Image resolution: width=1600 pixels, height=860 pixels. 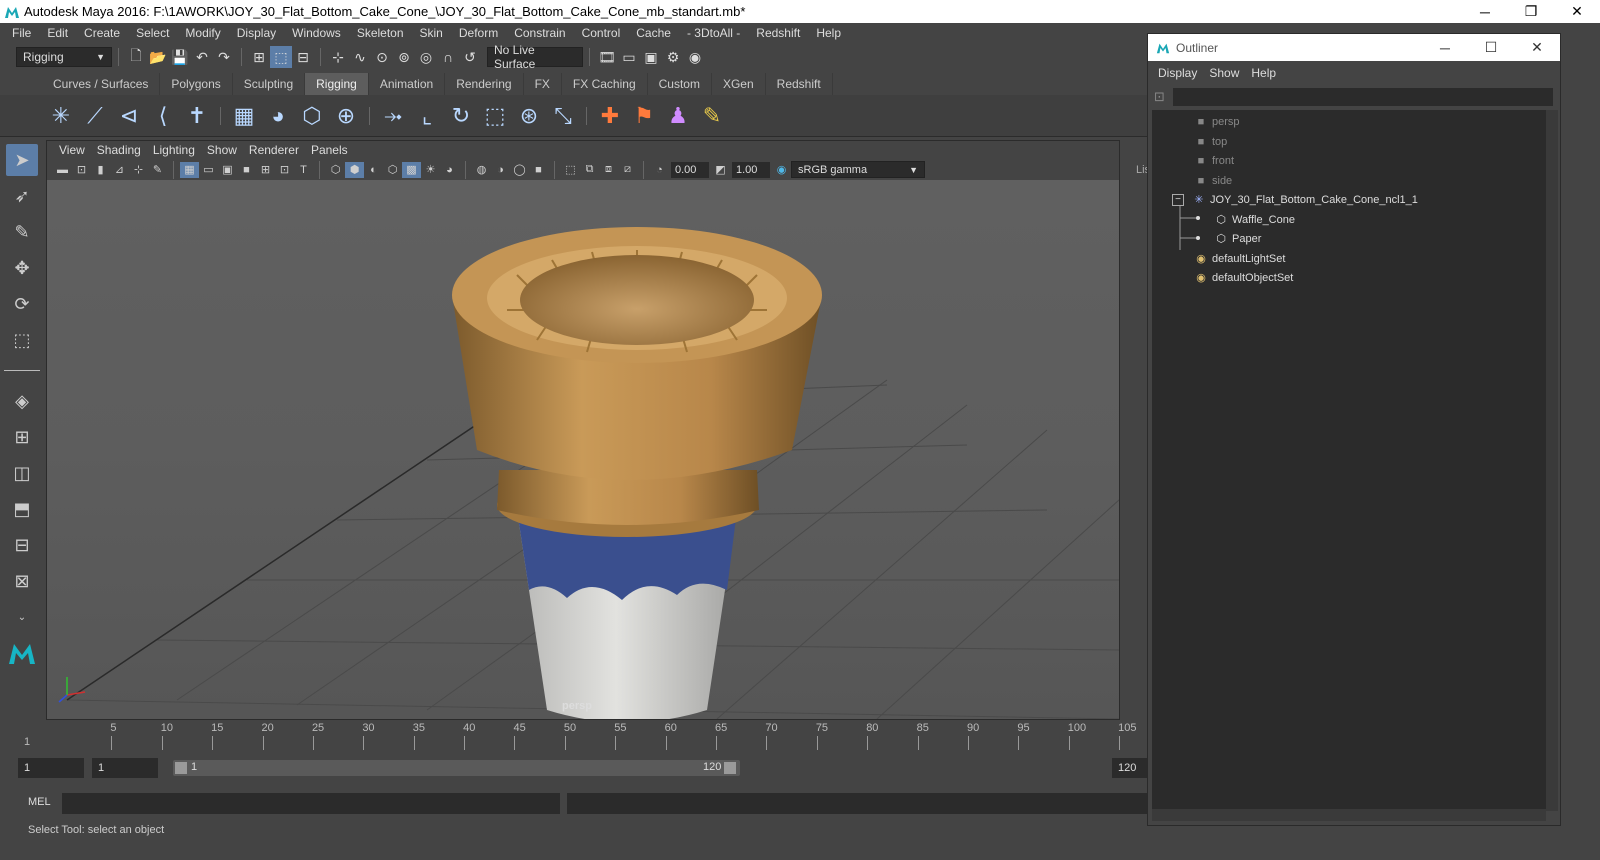 I want to click on anim-start-field: 1, so click(x=125, y=768).